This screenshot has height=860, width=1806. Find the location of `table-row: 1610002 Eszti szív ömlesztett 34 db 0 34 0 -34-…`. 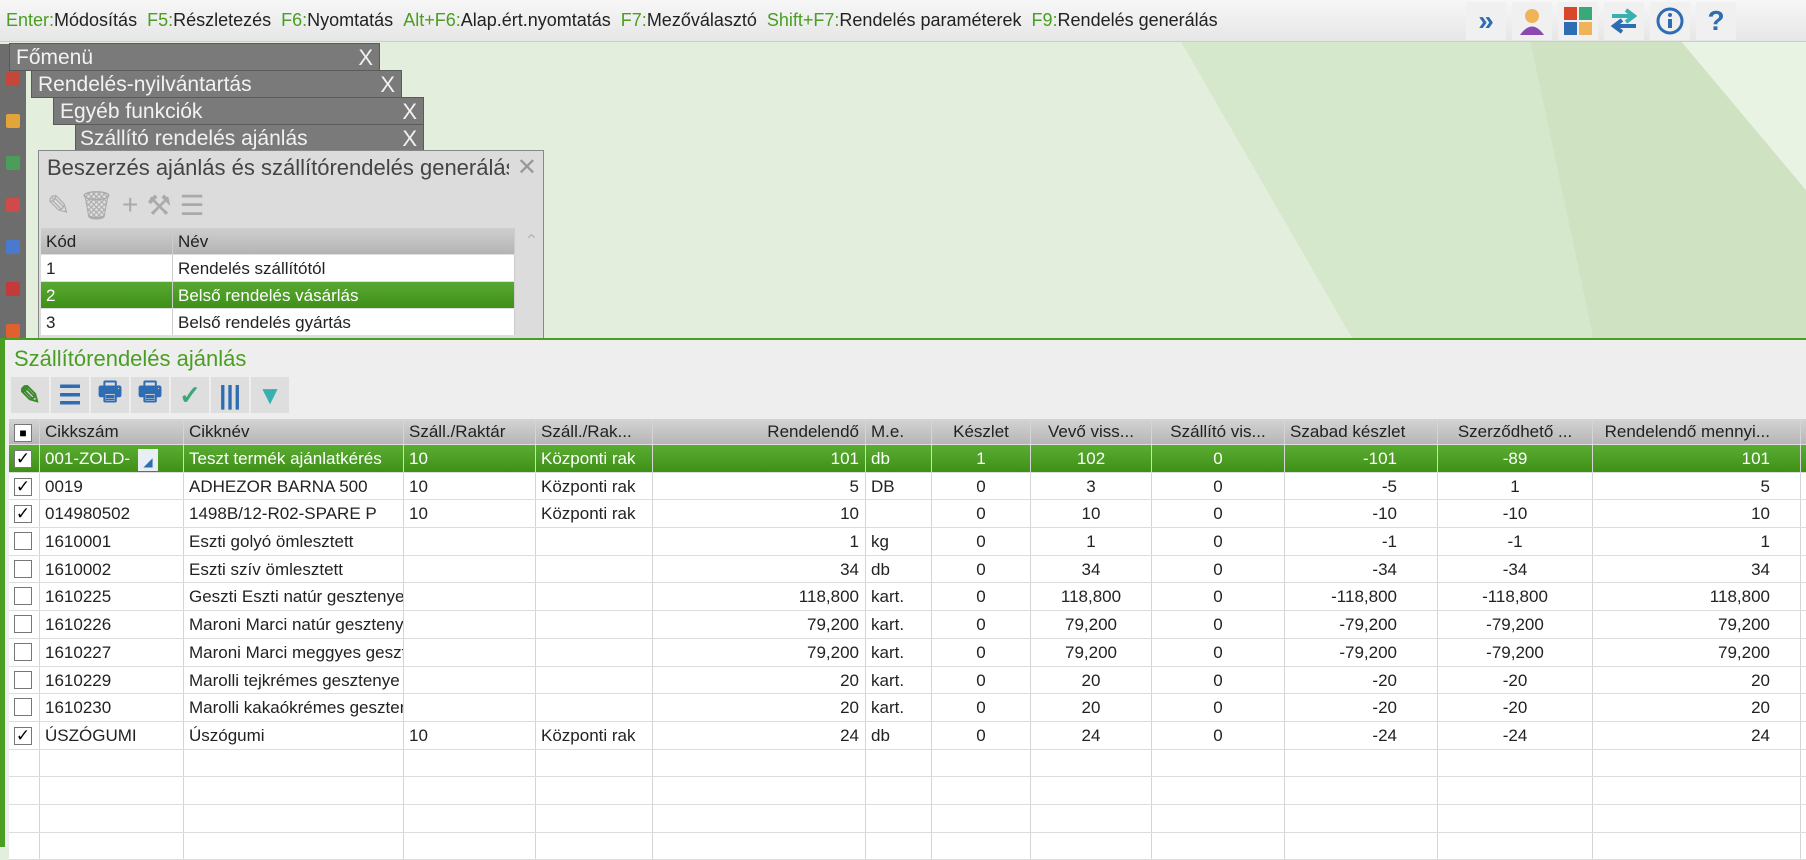

table-row: 1610002 Eszti szív ömlesztett 34 db 0 34 0 -34-… is located at coordinates (907, 569).